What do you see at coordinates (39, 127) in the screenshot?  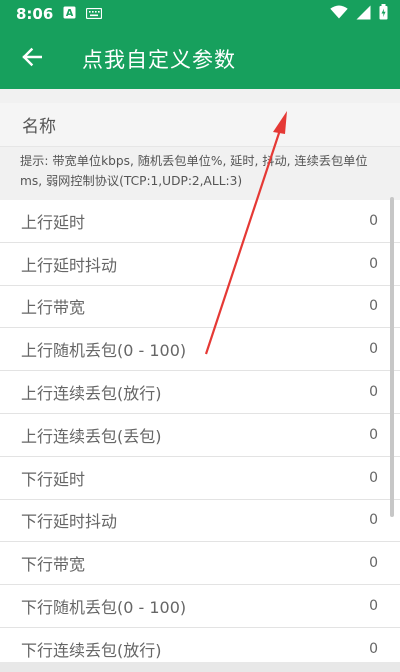 I see `name-placeholder: 名称` at bounding box center [39, 127].